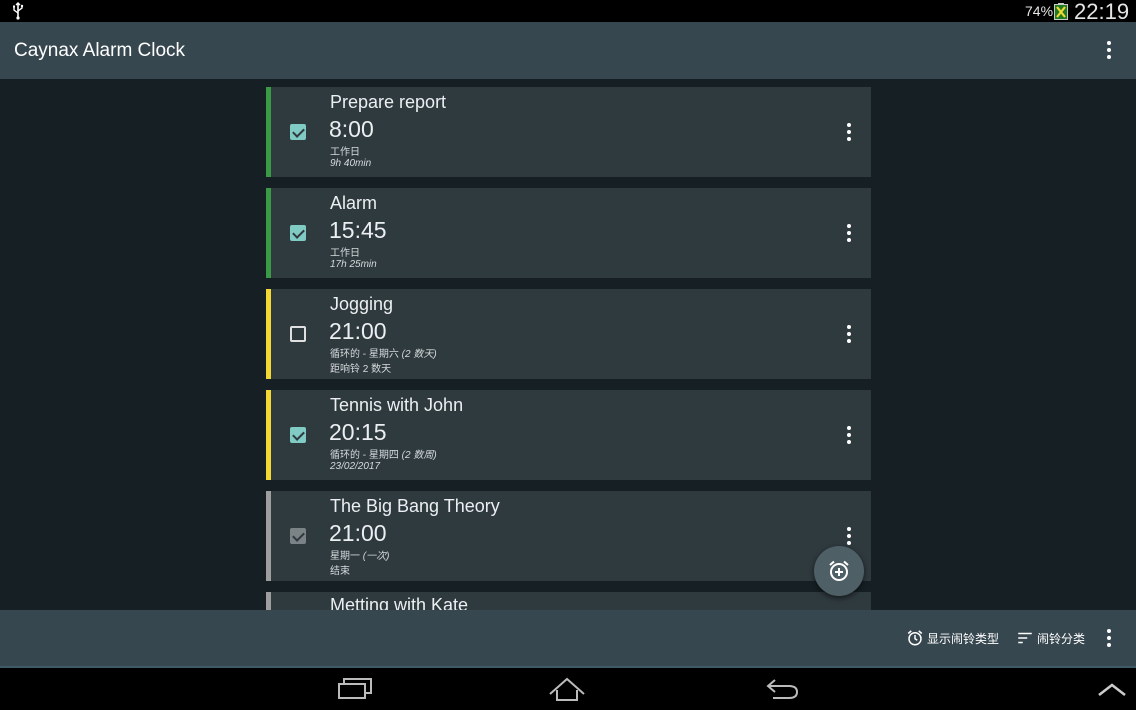  What do you see at coordinates (397, 405) in the screenshot?
I see `alarm-name: Tennis with John` at bounding box center [397, 405].